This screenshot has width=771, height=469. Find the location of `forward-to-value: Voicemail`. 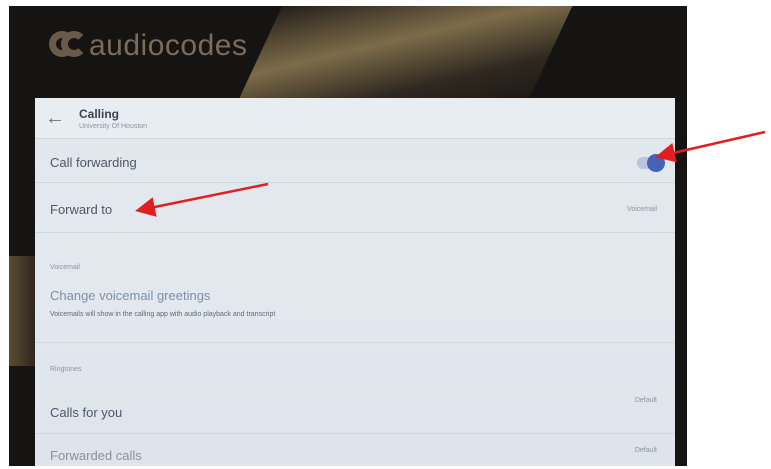

forward-to-value: Voicemail is located at coordinates (642, 209).